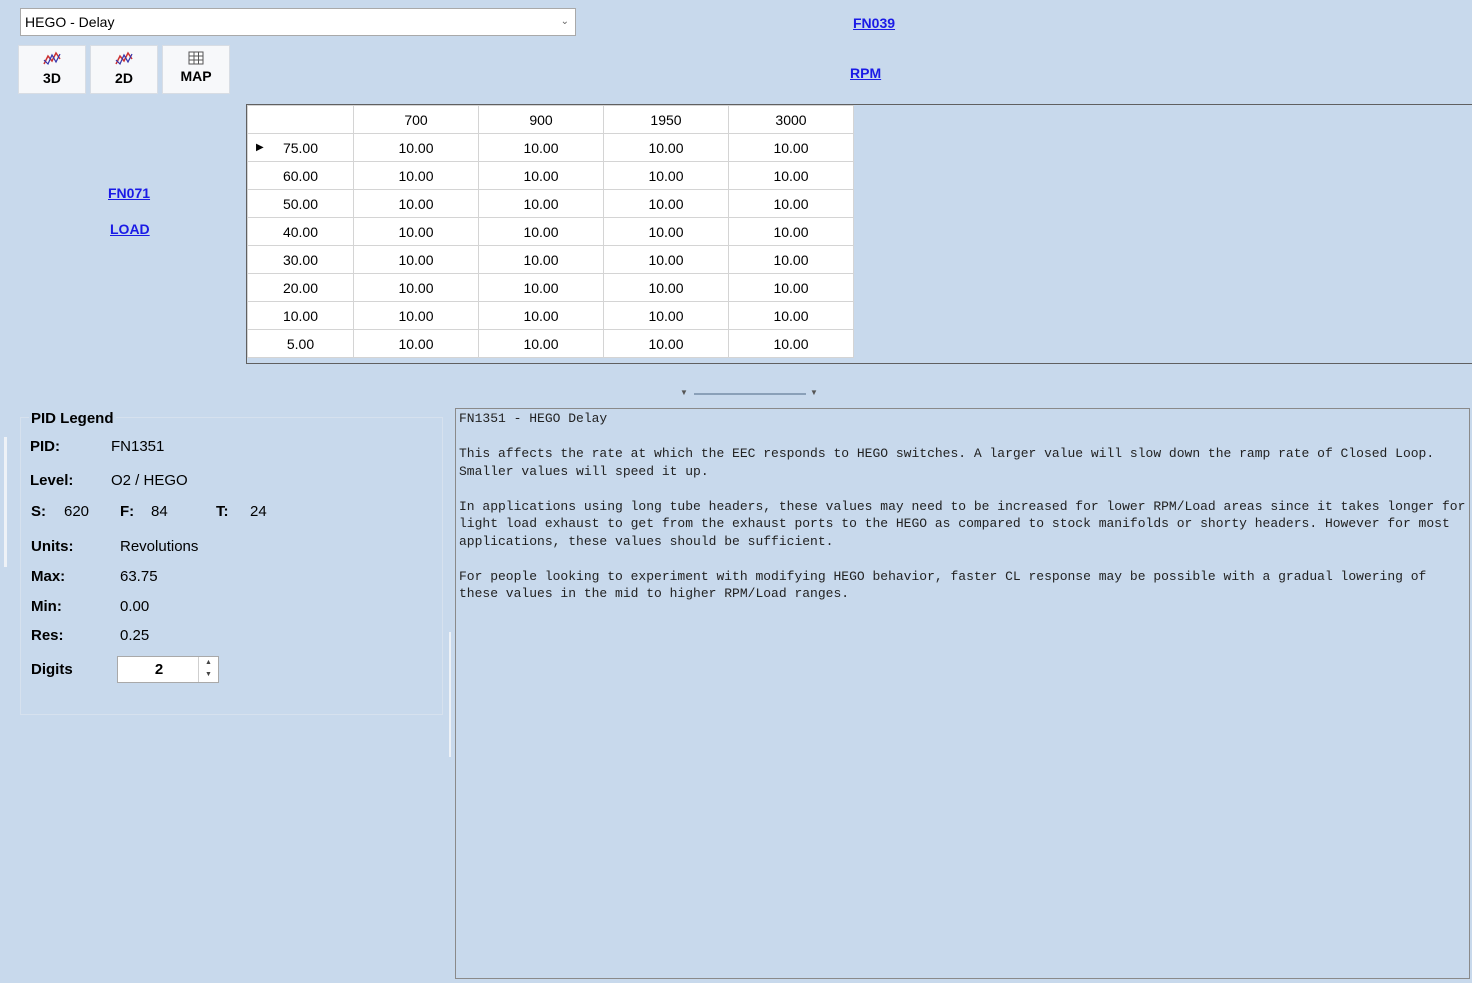 The height and width of the screenshot is (983, 1472). Describe the element at coordinates (300, 315) in the screenshot. I see `grid-row-header: 10.00` at that location.